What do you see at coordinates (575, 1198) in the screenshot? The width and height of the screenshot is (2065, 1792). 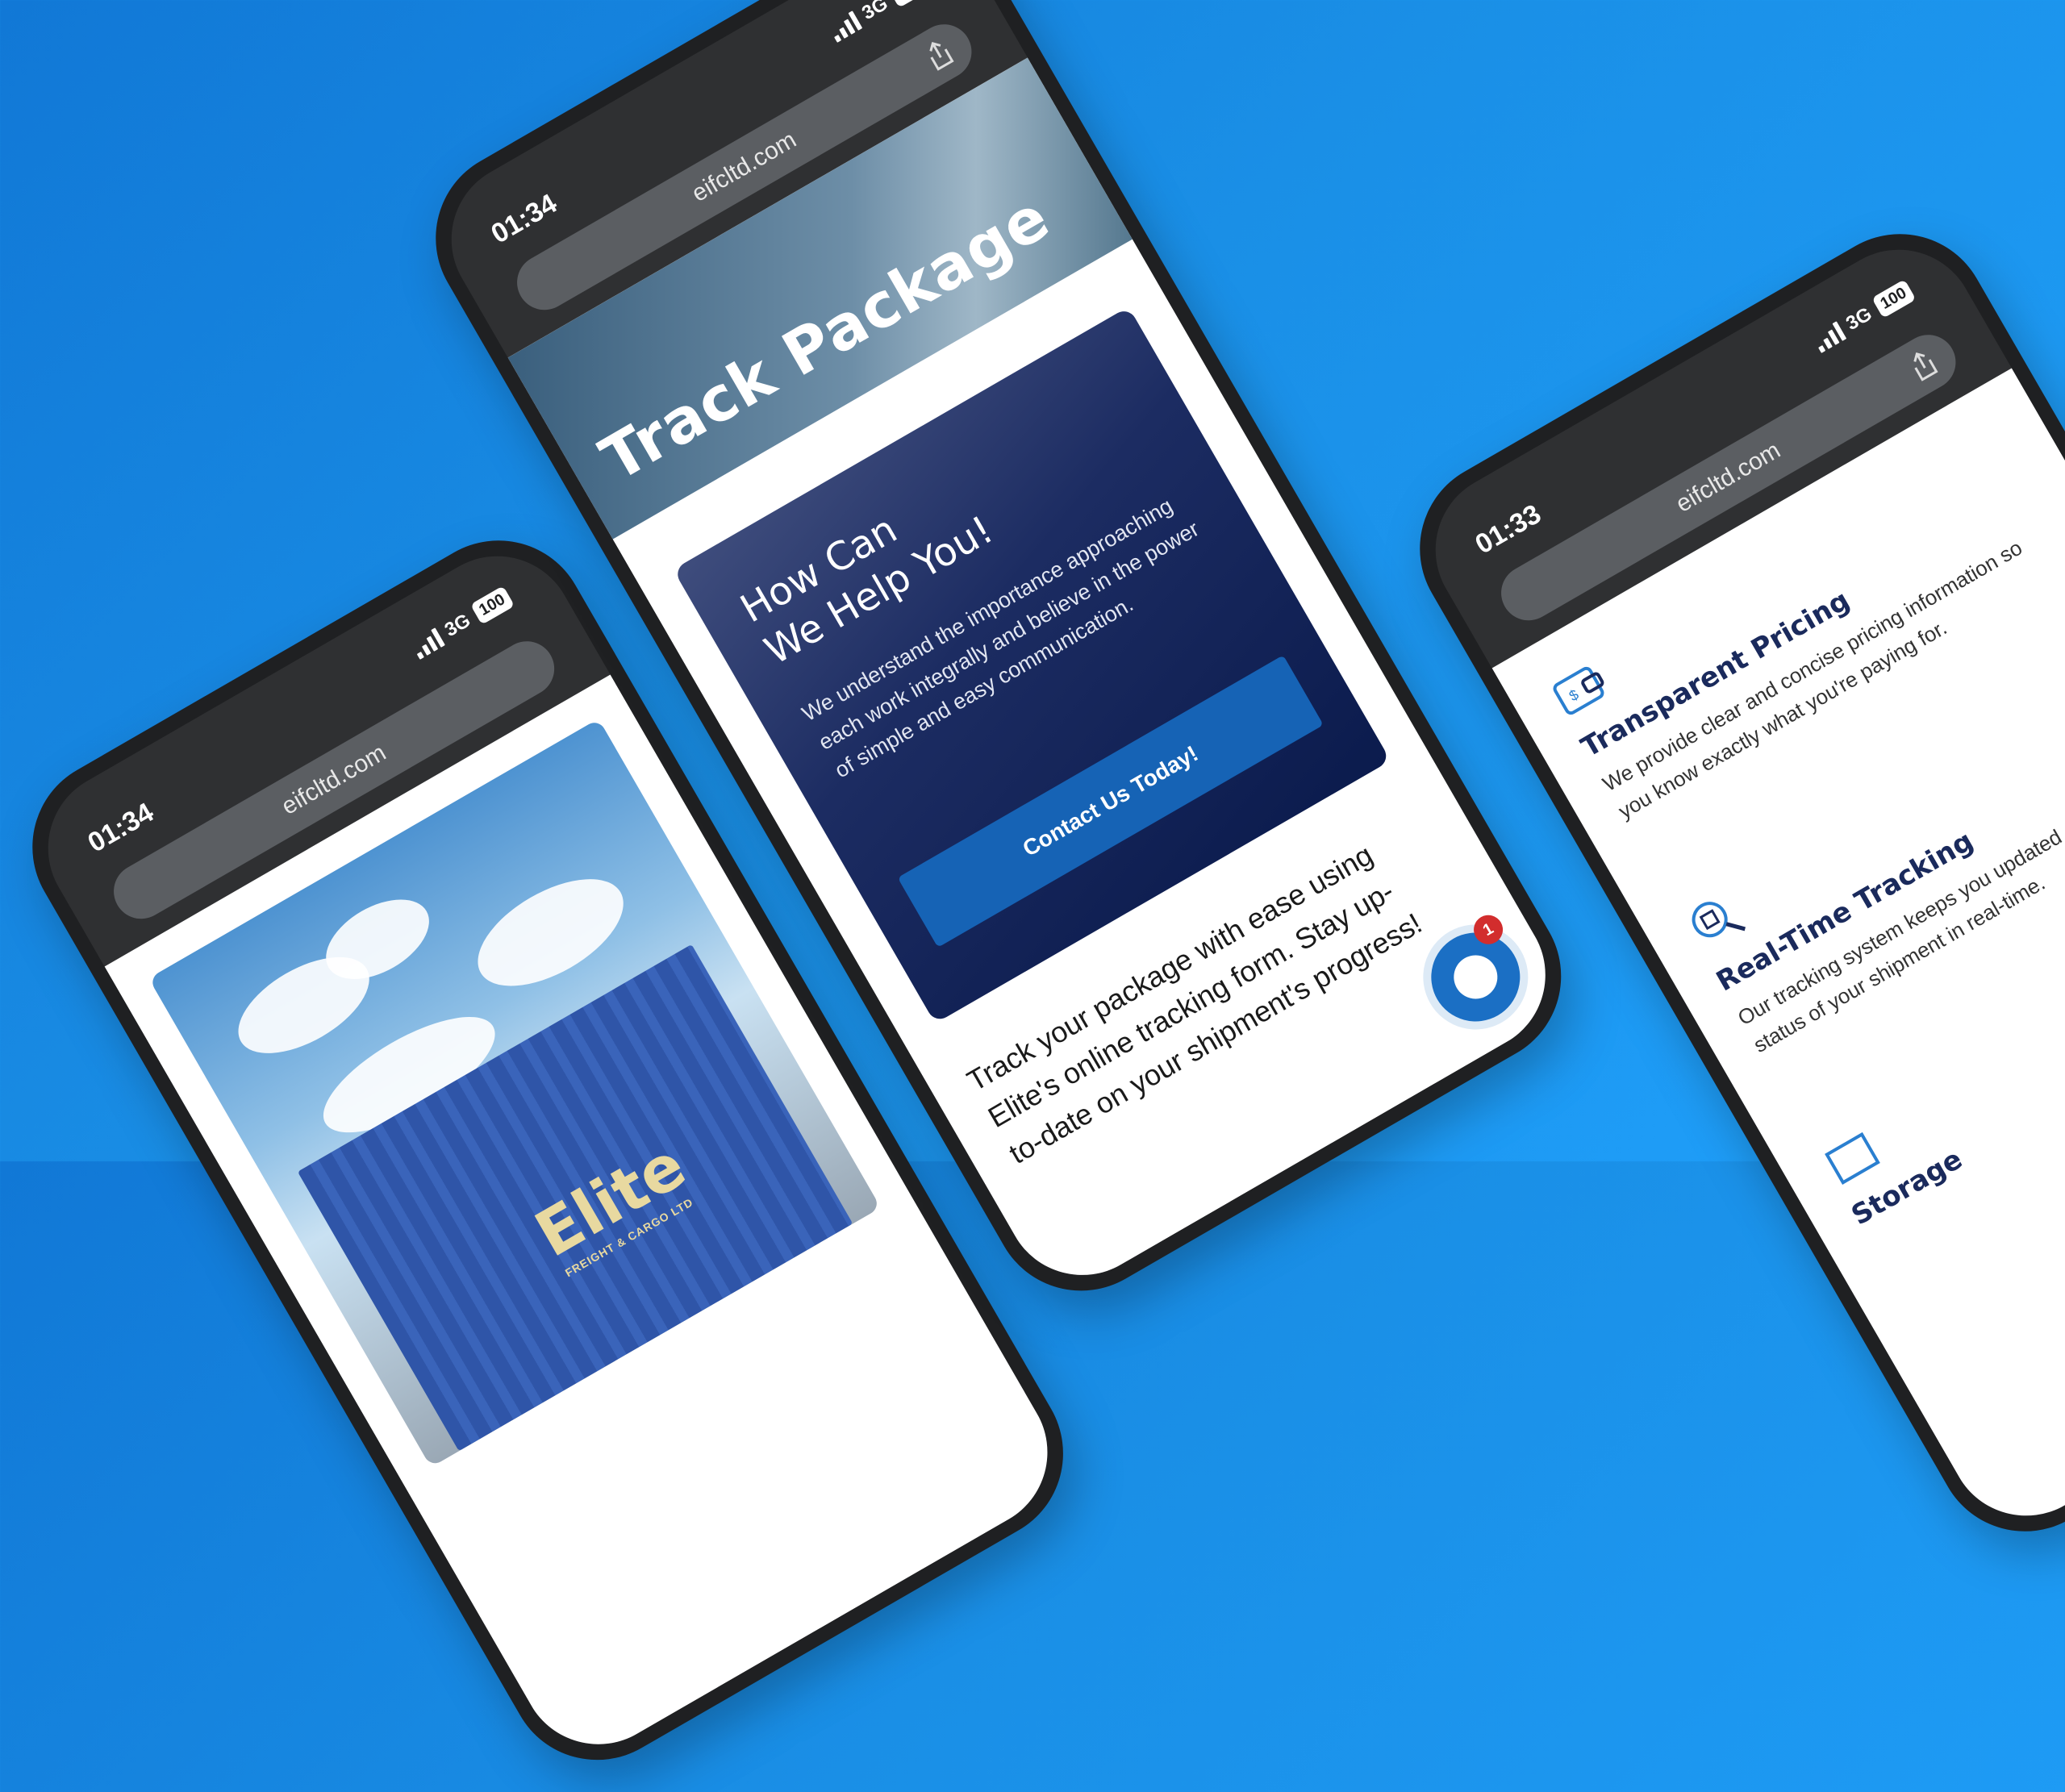 I see `shipping-container: Elite FREIGHT & CARGO LTD` at bounding box center [575, 1198].